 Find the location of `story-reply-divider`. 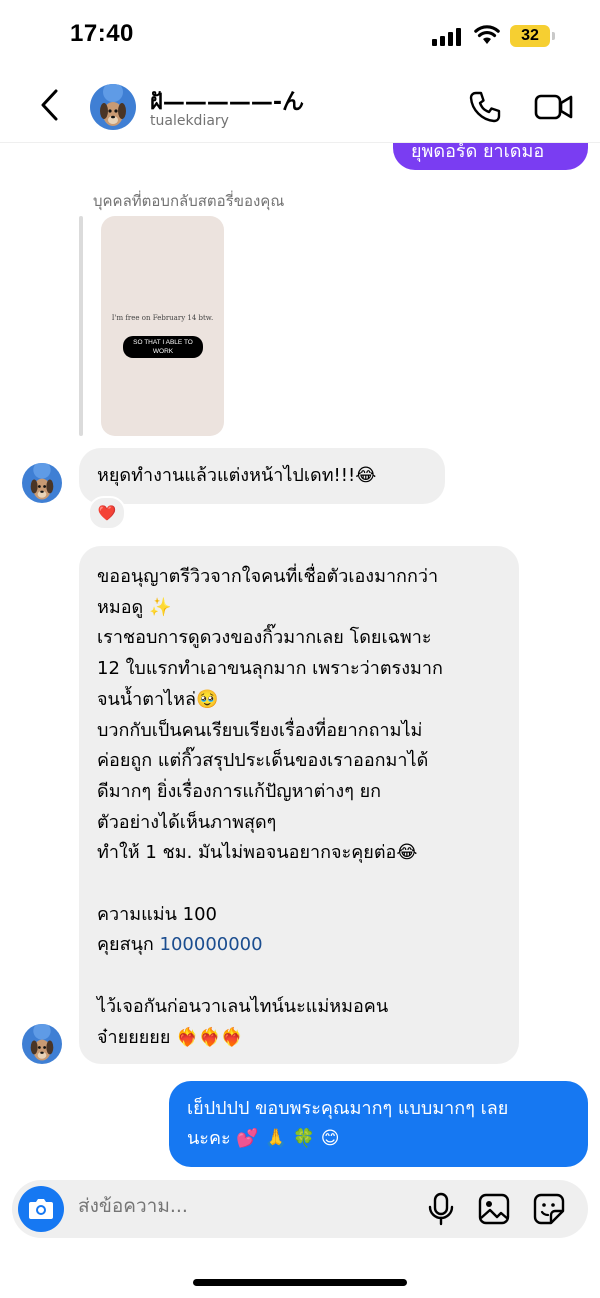

story-reply-divider is located at coordinates (81, 326).